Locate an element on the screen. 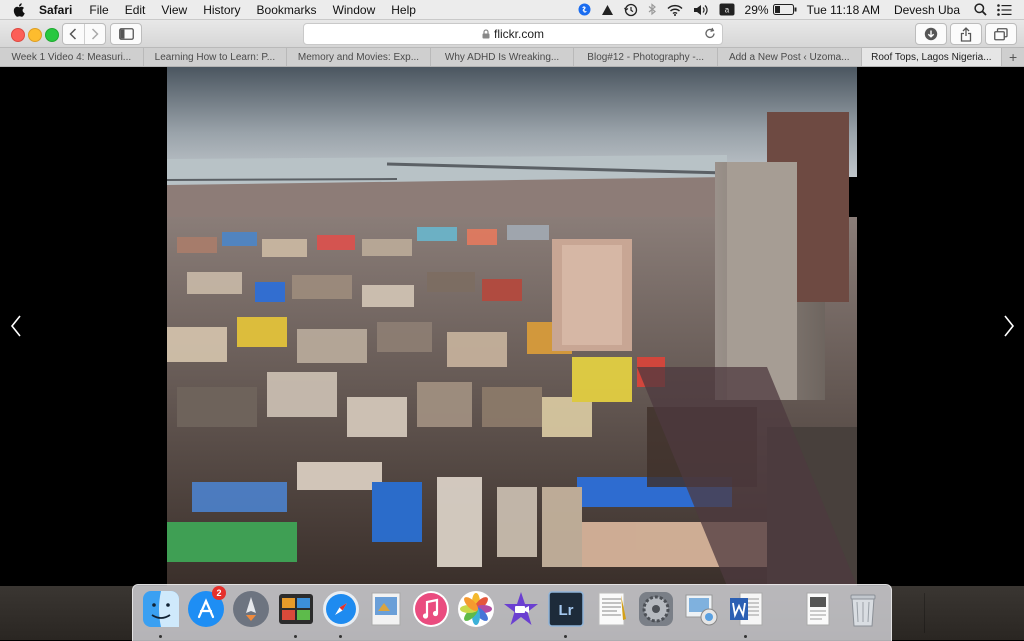 Image resolution: width=1024 pixels, height=641 pixels. url-text: flickr.com is located at coordinates (518, 34).